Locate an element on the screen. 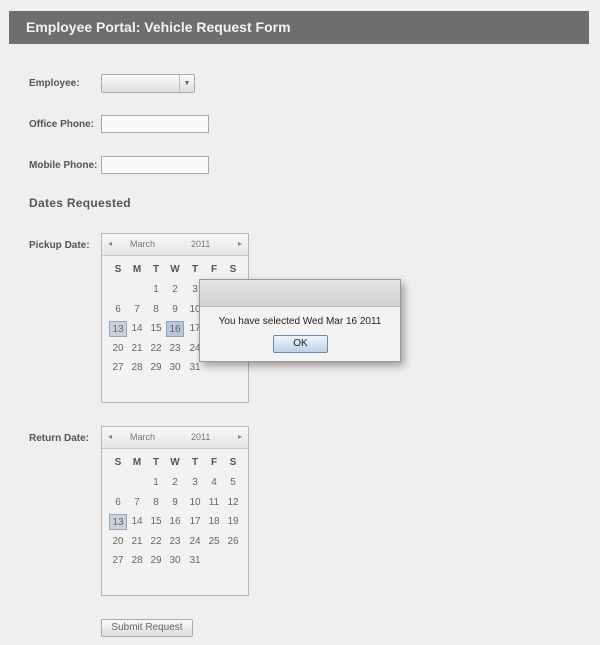 The image size is (600, 645). calendar-day: 24 is located at coordinates (195, 542).